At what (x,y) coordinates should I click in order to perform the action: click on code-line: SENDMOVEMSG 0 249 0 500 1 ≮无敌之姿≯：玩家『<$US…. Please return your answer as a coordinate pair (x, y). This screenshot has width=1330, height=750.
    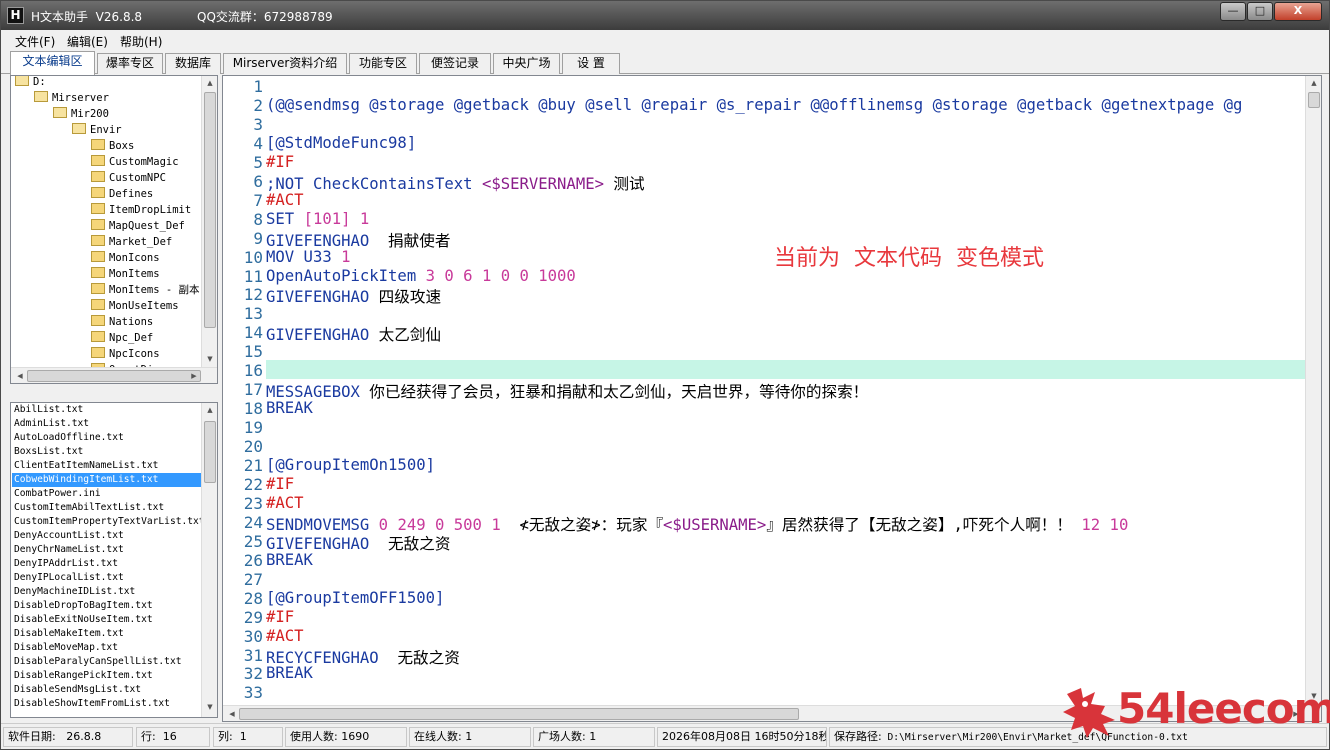
    Looking at the image, I should click on (697, 523).